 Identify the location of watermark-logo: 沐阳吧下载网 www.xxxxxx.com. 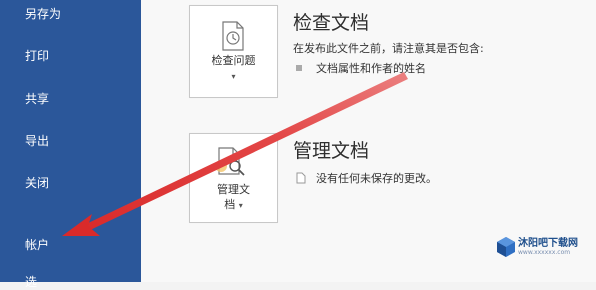
(544, 248).